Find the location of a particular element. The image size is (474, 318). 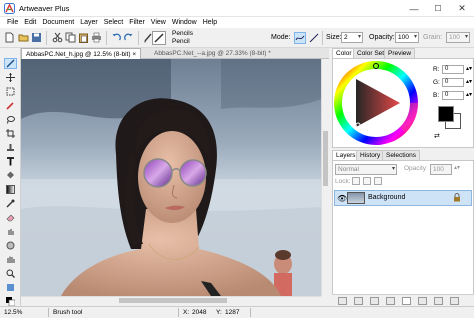

y-coordinate: 1287 is located at coordinates (232, 312).